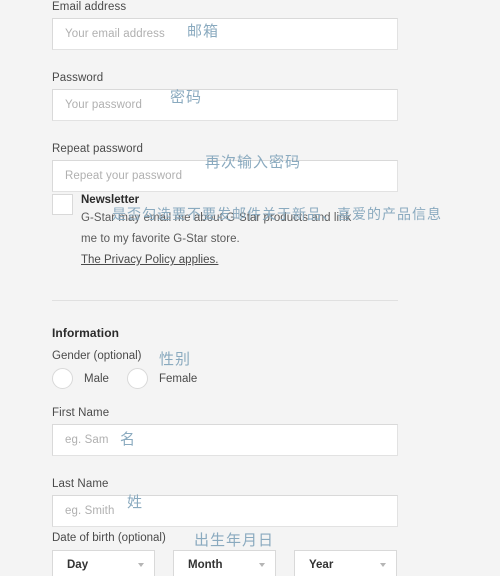  What do you see at coordinates (225, 34) in the screenshot?
I see `email-input: Your email address` at bounding box center [225, 34].